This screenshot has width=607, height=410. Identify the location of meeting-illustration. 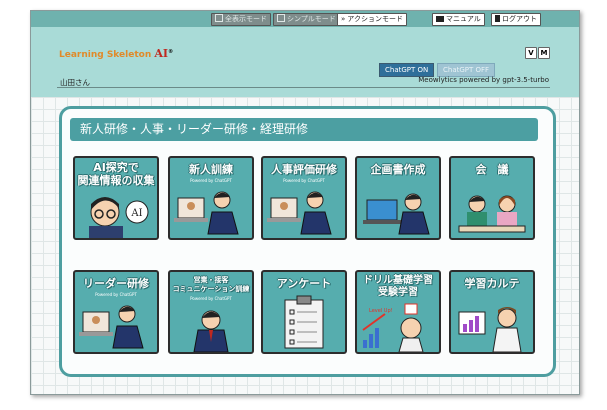
(492, 214).